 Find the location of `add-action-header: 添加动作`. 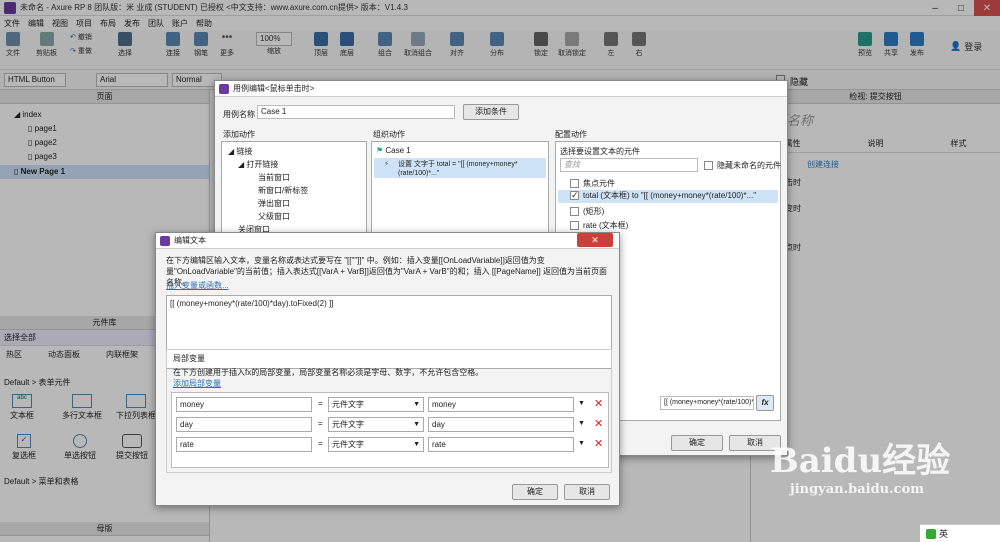

add-action-header: 添加动作 is located at coordinates (239, 134).